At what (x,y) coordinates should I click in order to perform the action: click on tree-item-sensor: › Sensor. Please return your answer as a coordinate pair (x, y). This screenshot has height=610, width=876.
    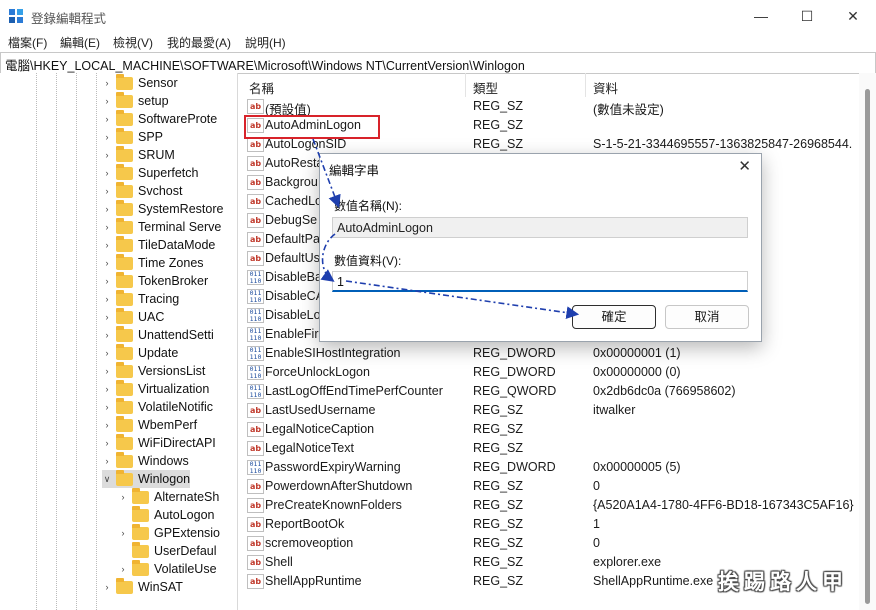
    Looking at the image, I should click on (140, 82).